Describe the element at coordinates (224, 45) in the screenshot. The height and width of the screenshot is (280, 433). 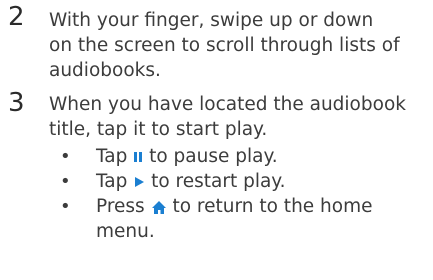
I see `step-line: on the screen to scroll through lists of` at that location.